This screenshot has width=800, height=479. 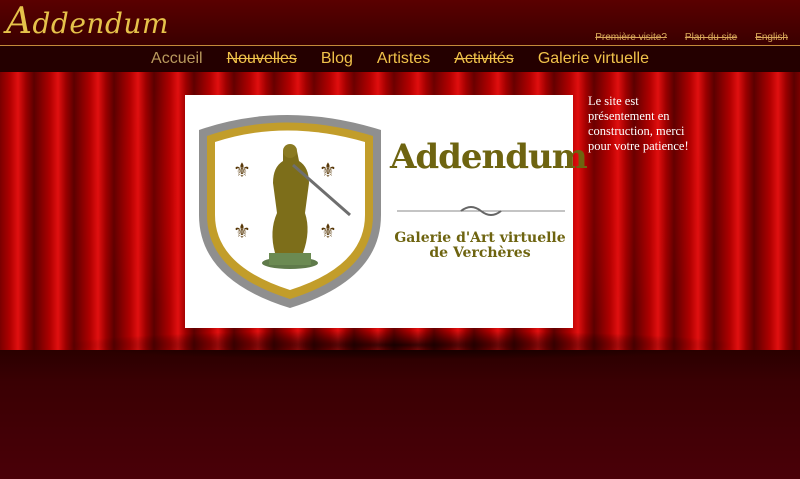 I want to click on banner-subtitle-line2: de Verchères, so click(x=480, y=253).